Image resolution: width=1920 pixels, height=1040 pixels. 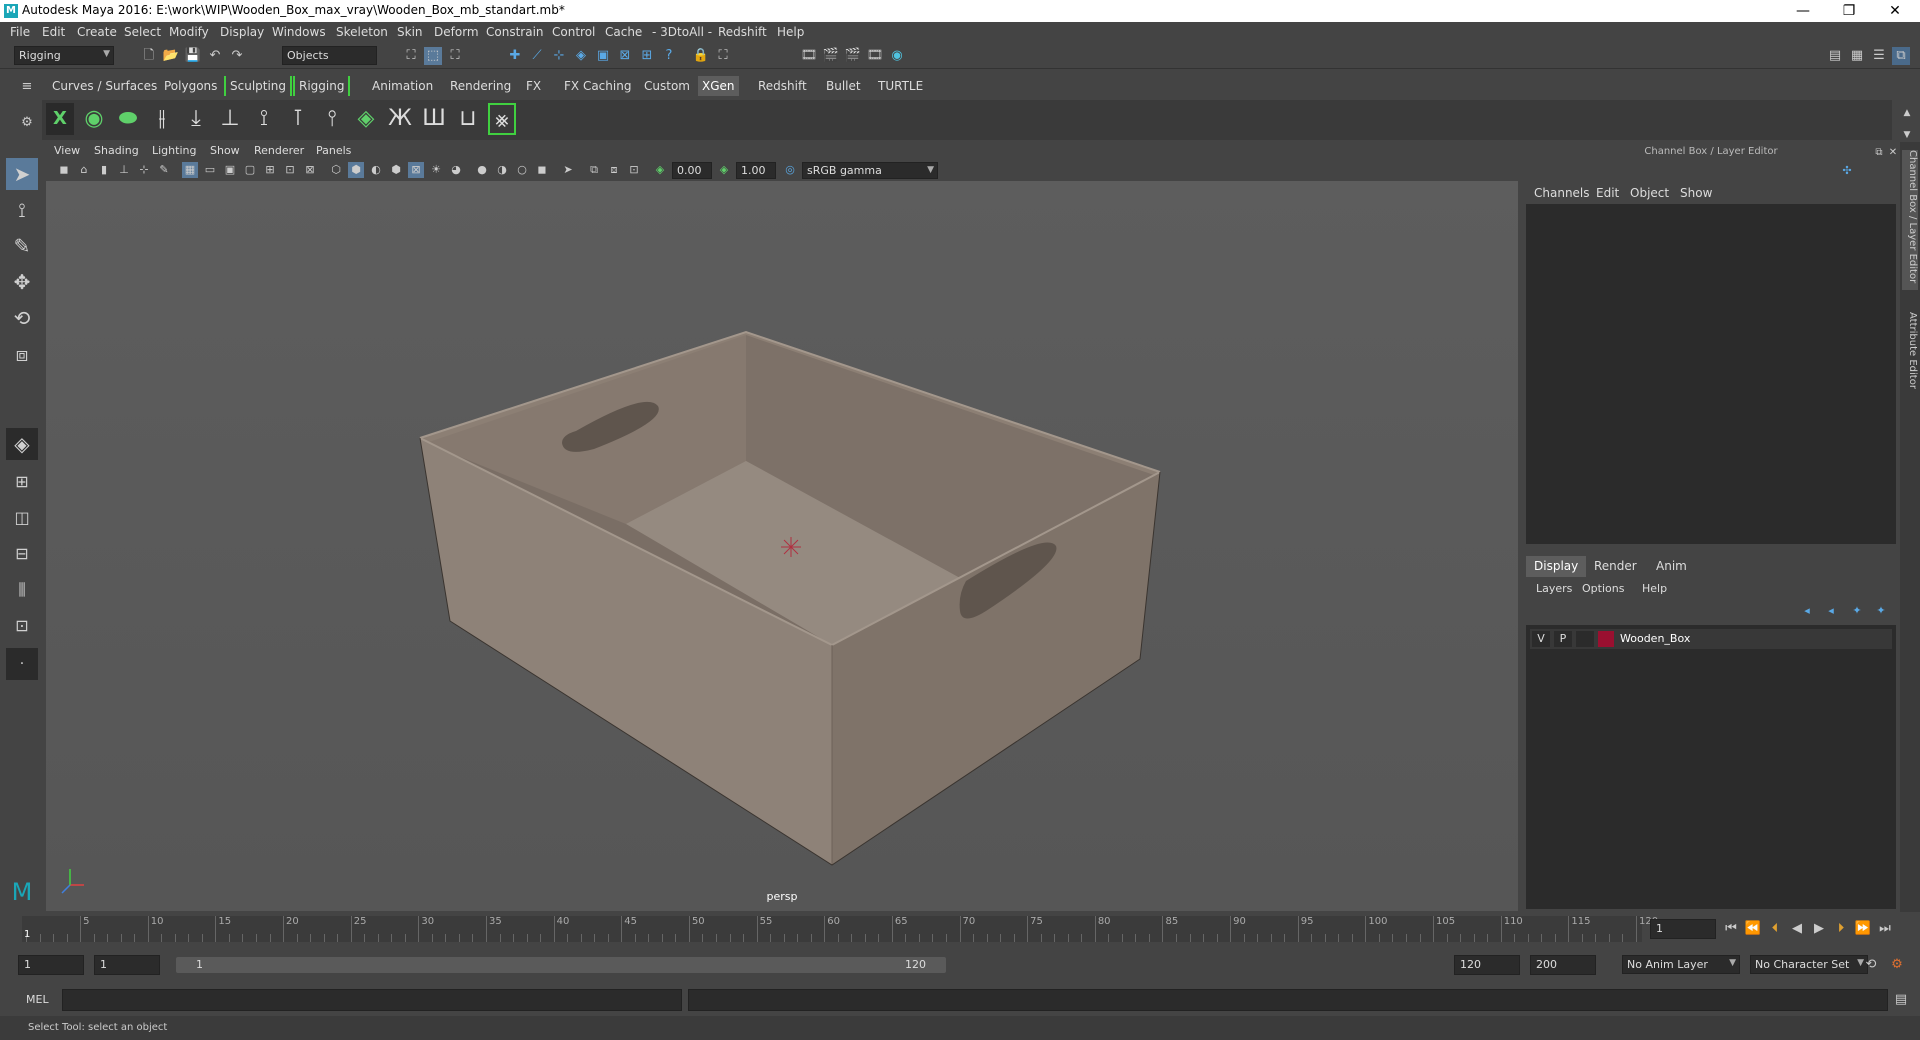 What do you see at coordinates (1809, 964) in the screenshot?
I see `character-set-dropdown: No Character Set ▼` at bounding box center [1809, 964].